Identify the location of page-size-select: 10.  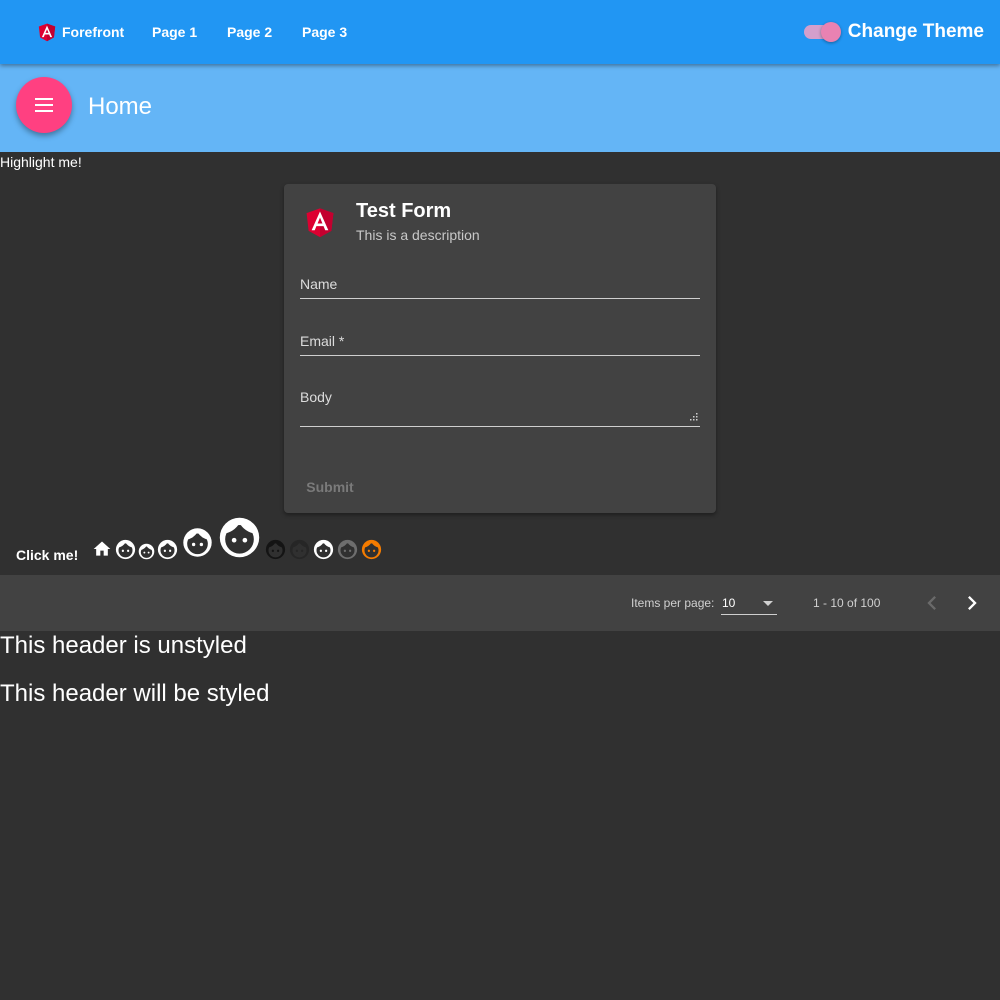
(749, 604).